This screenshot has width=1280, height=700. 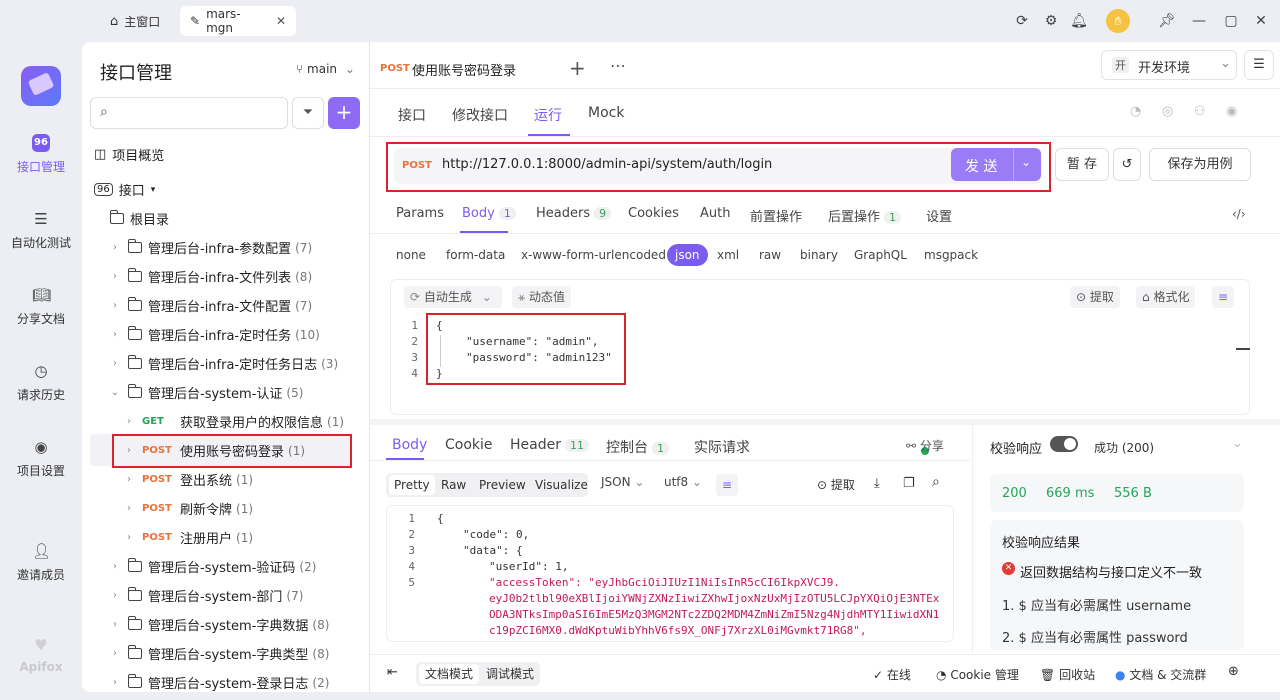 What do you see at coordinates (265, 537) in the screenshot?
I see `endpoint-row: › POST 注册用户 (1)` at bounding box center [265, 537].